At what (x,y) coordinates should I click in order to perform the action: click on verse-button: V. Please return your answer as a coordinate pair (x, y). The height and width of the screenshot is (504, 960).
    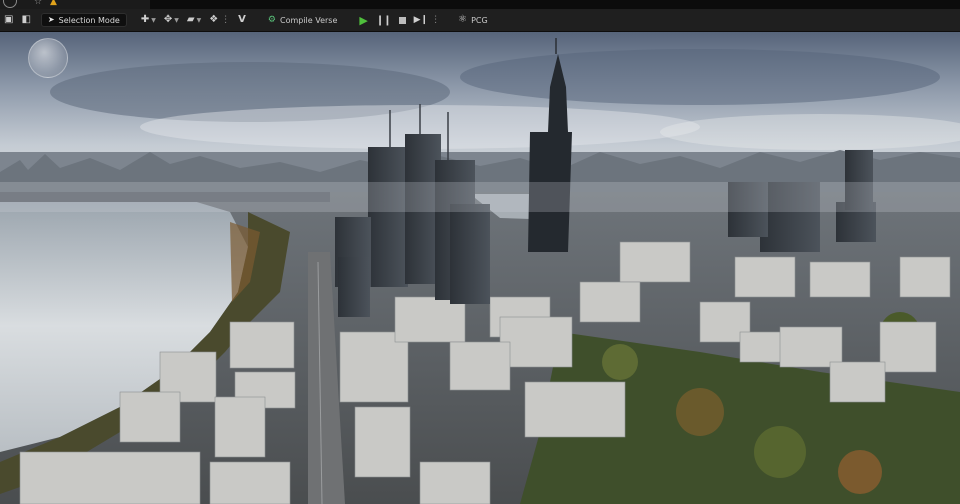
    Looking at the image, I should click on (242, 20).